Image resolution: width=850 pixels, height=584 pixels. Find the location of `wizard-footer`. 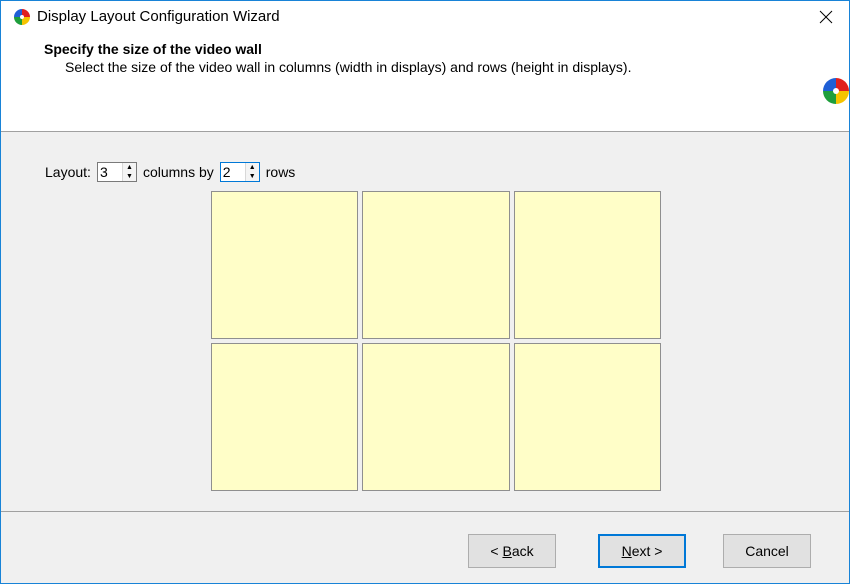

wizard-footer is located at coordinates (425, 547).